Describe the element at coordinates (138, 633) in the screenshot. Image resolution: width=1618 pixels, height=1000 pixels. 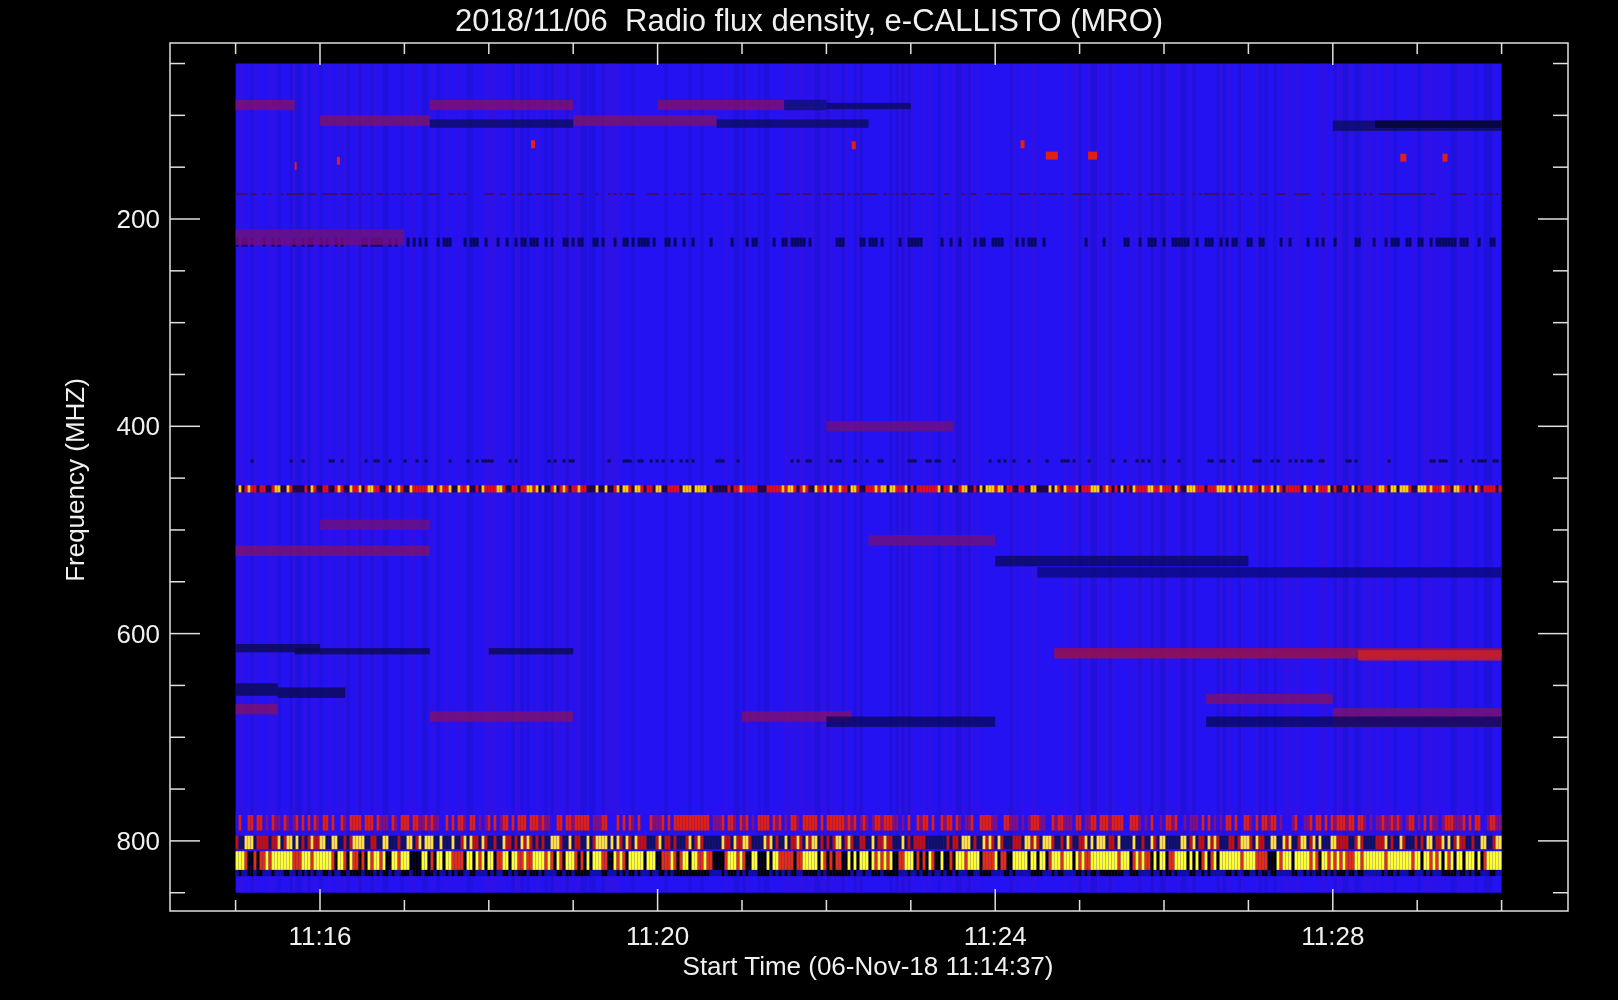
I see `y-tick-label: 600` at that location.